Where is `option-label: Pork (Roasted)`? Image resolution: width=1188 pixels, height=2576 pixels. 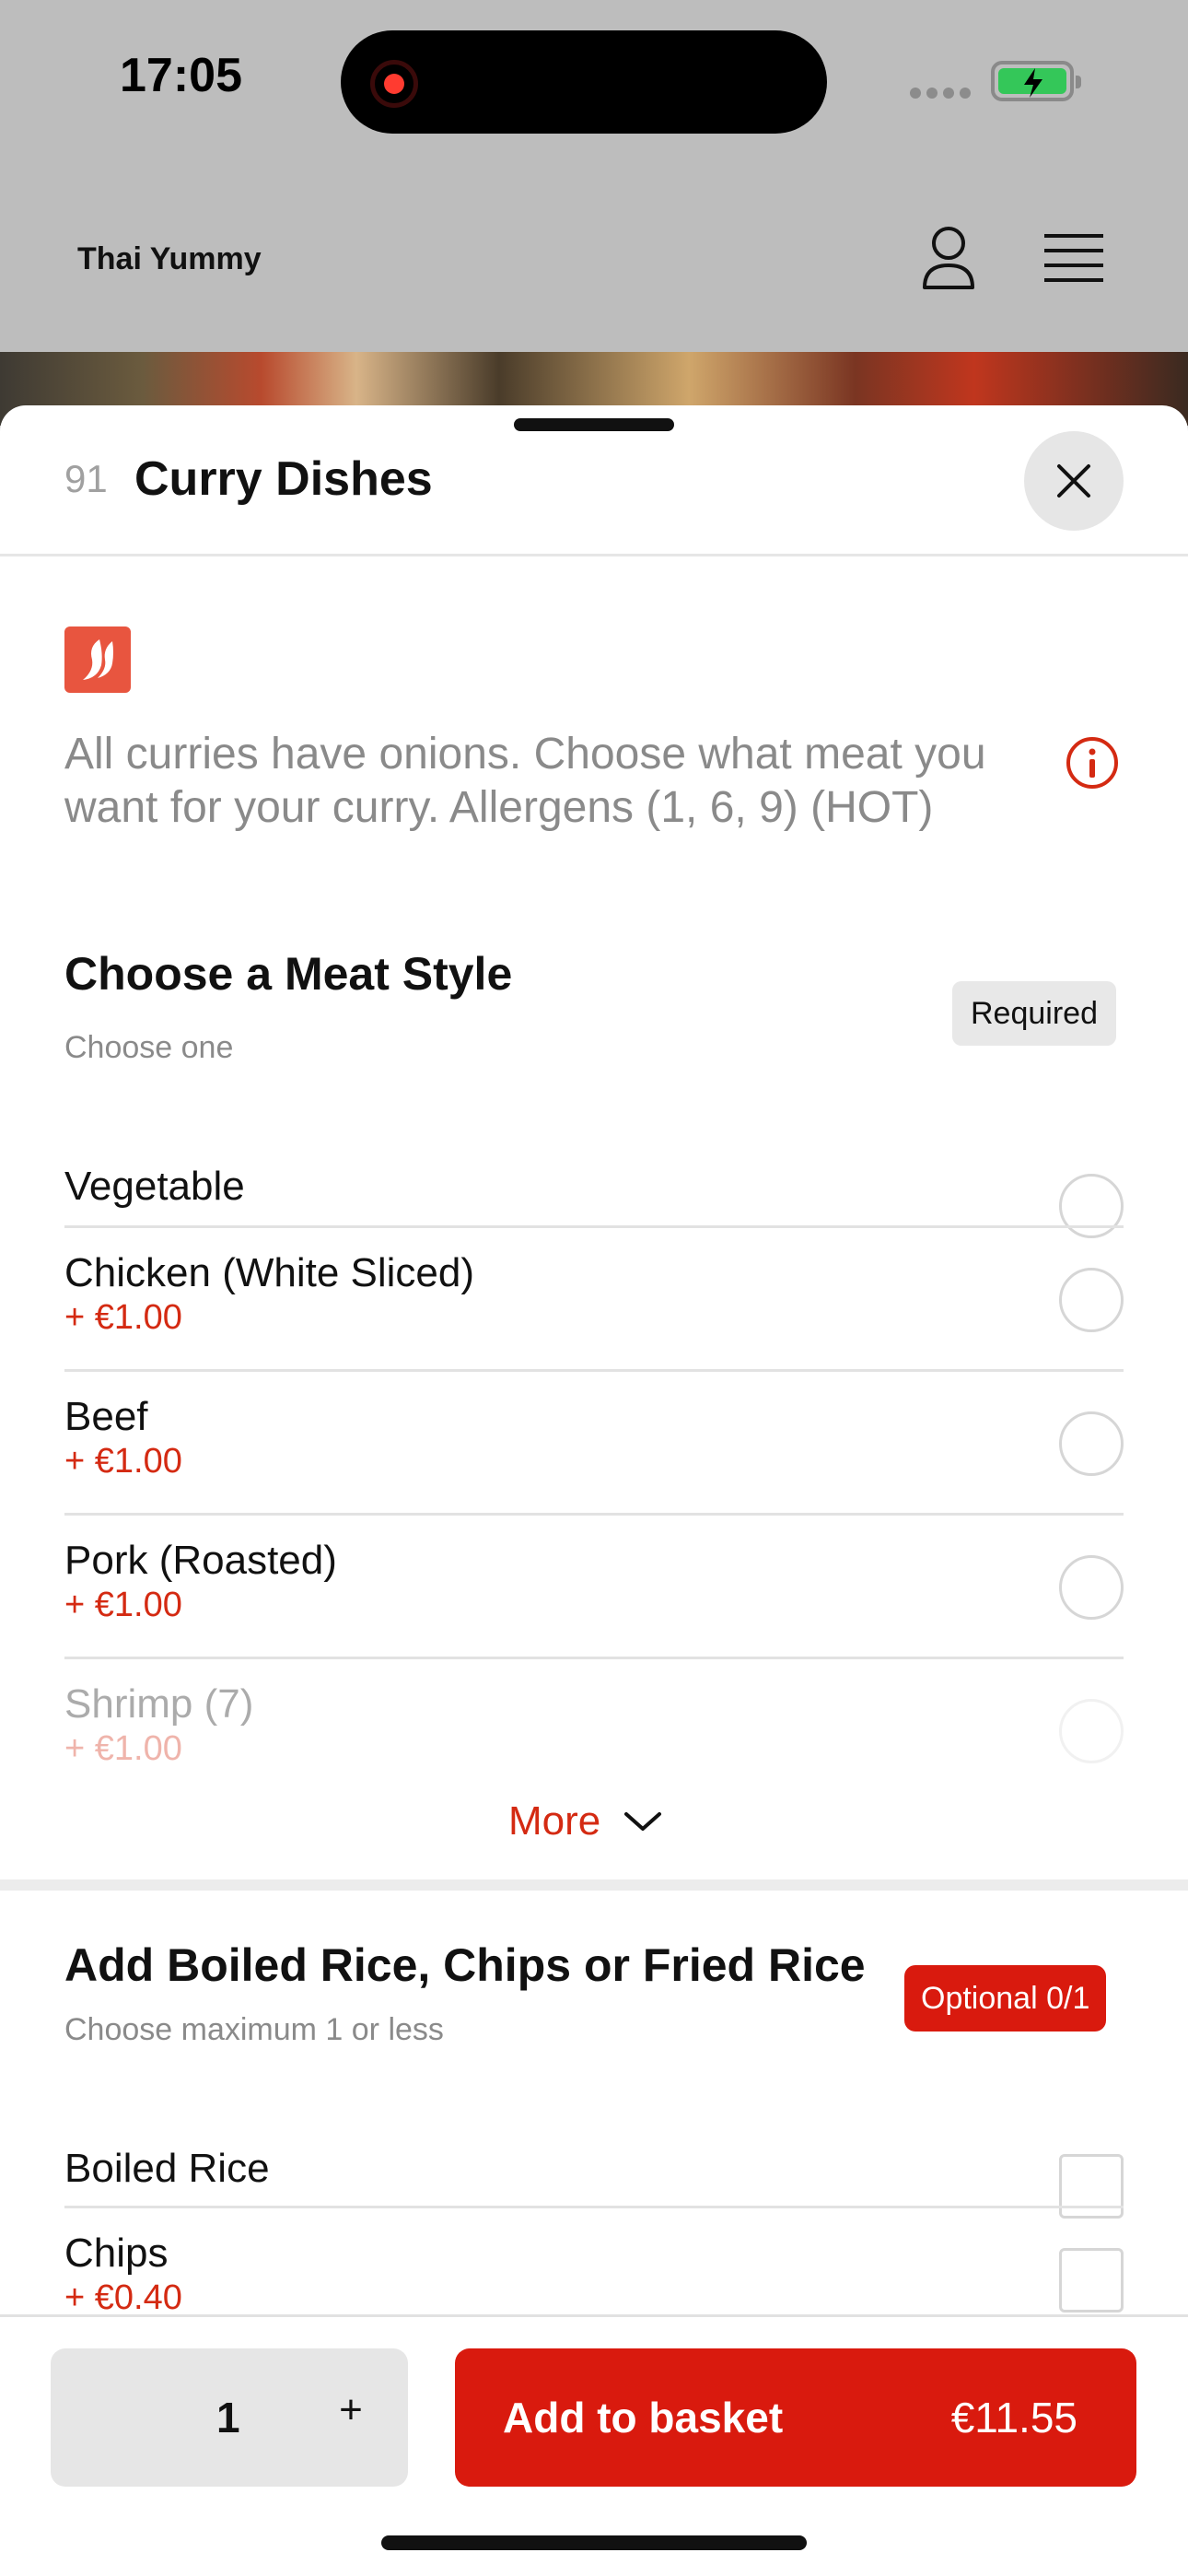 option-label: Pork (Roasted) is located at coordinates (201, 1560).